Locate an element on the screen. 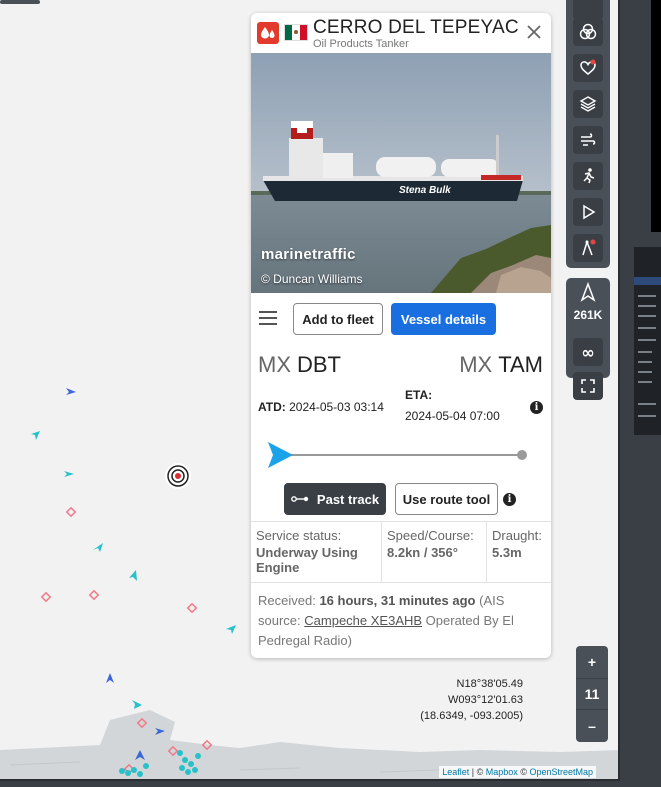  map-attribution: Leaflet | © Mapbox © OpenStreetMap is located at coordinates (517, 772).